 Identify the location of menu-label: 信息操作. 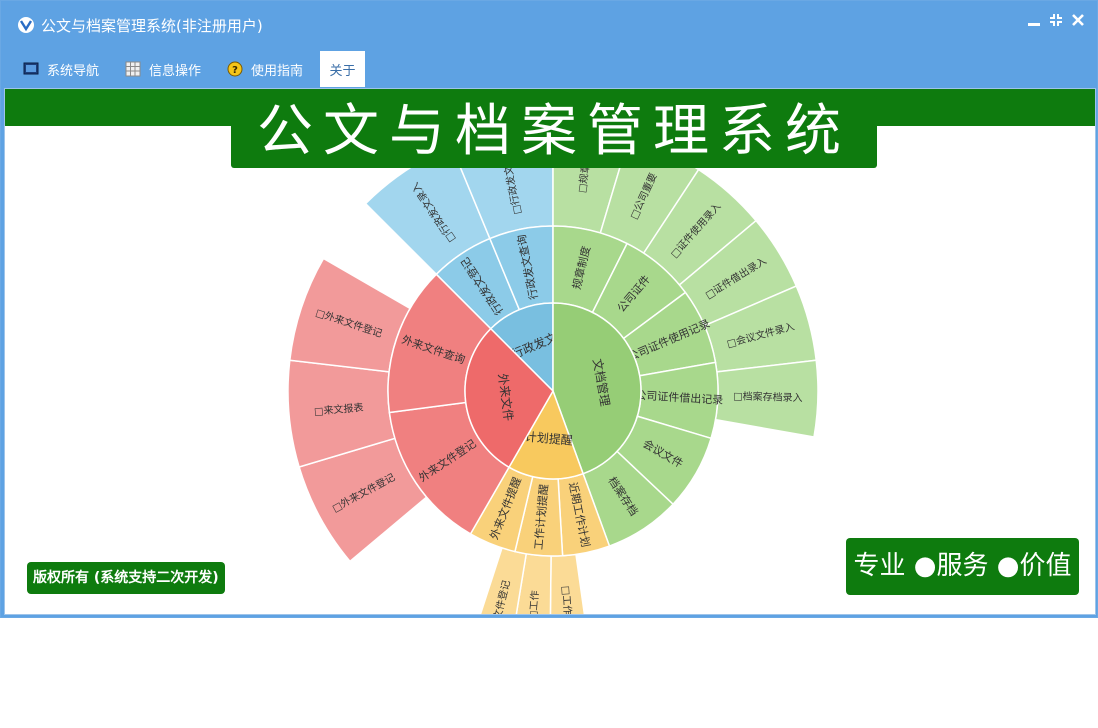
(175, 71).